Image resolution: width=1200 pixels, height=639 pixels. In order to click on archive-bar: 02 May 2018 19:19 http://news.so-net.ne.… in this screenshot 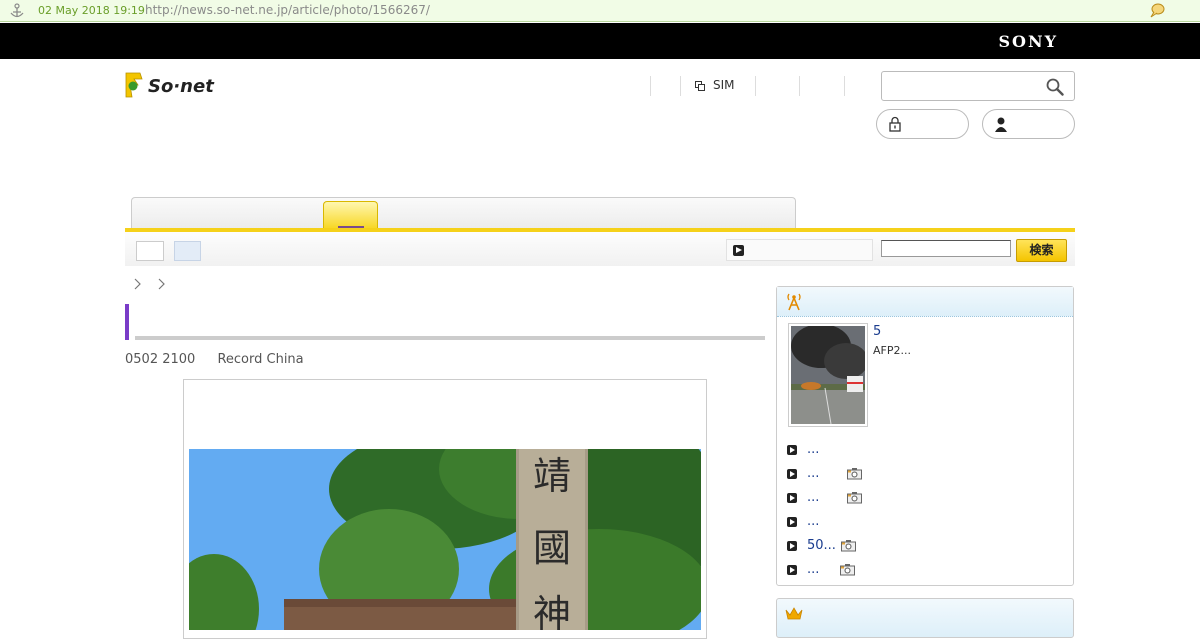, I will do `click(600, 11)`.